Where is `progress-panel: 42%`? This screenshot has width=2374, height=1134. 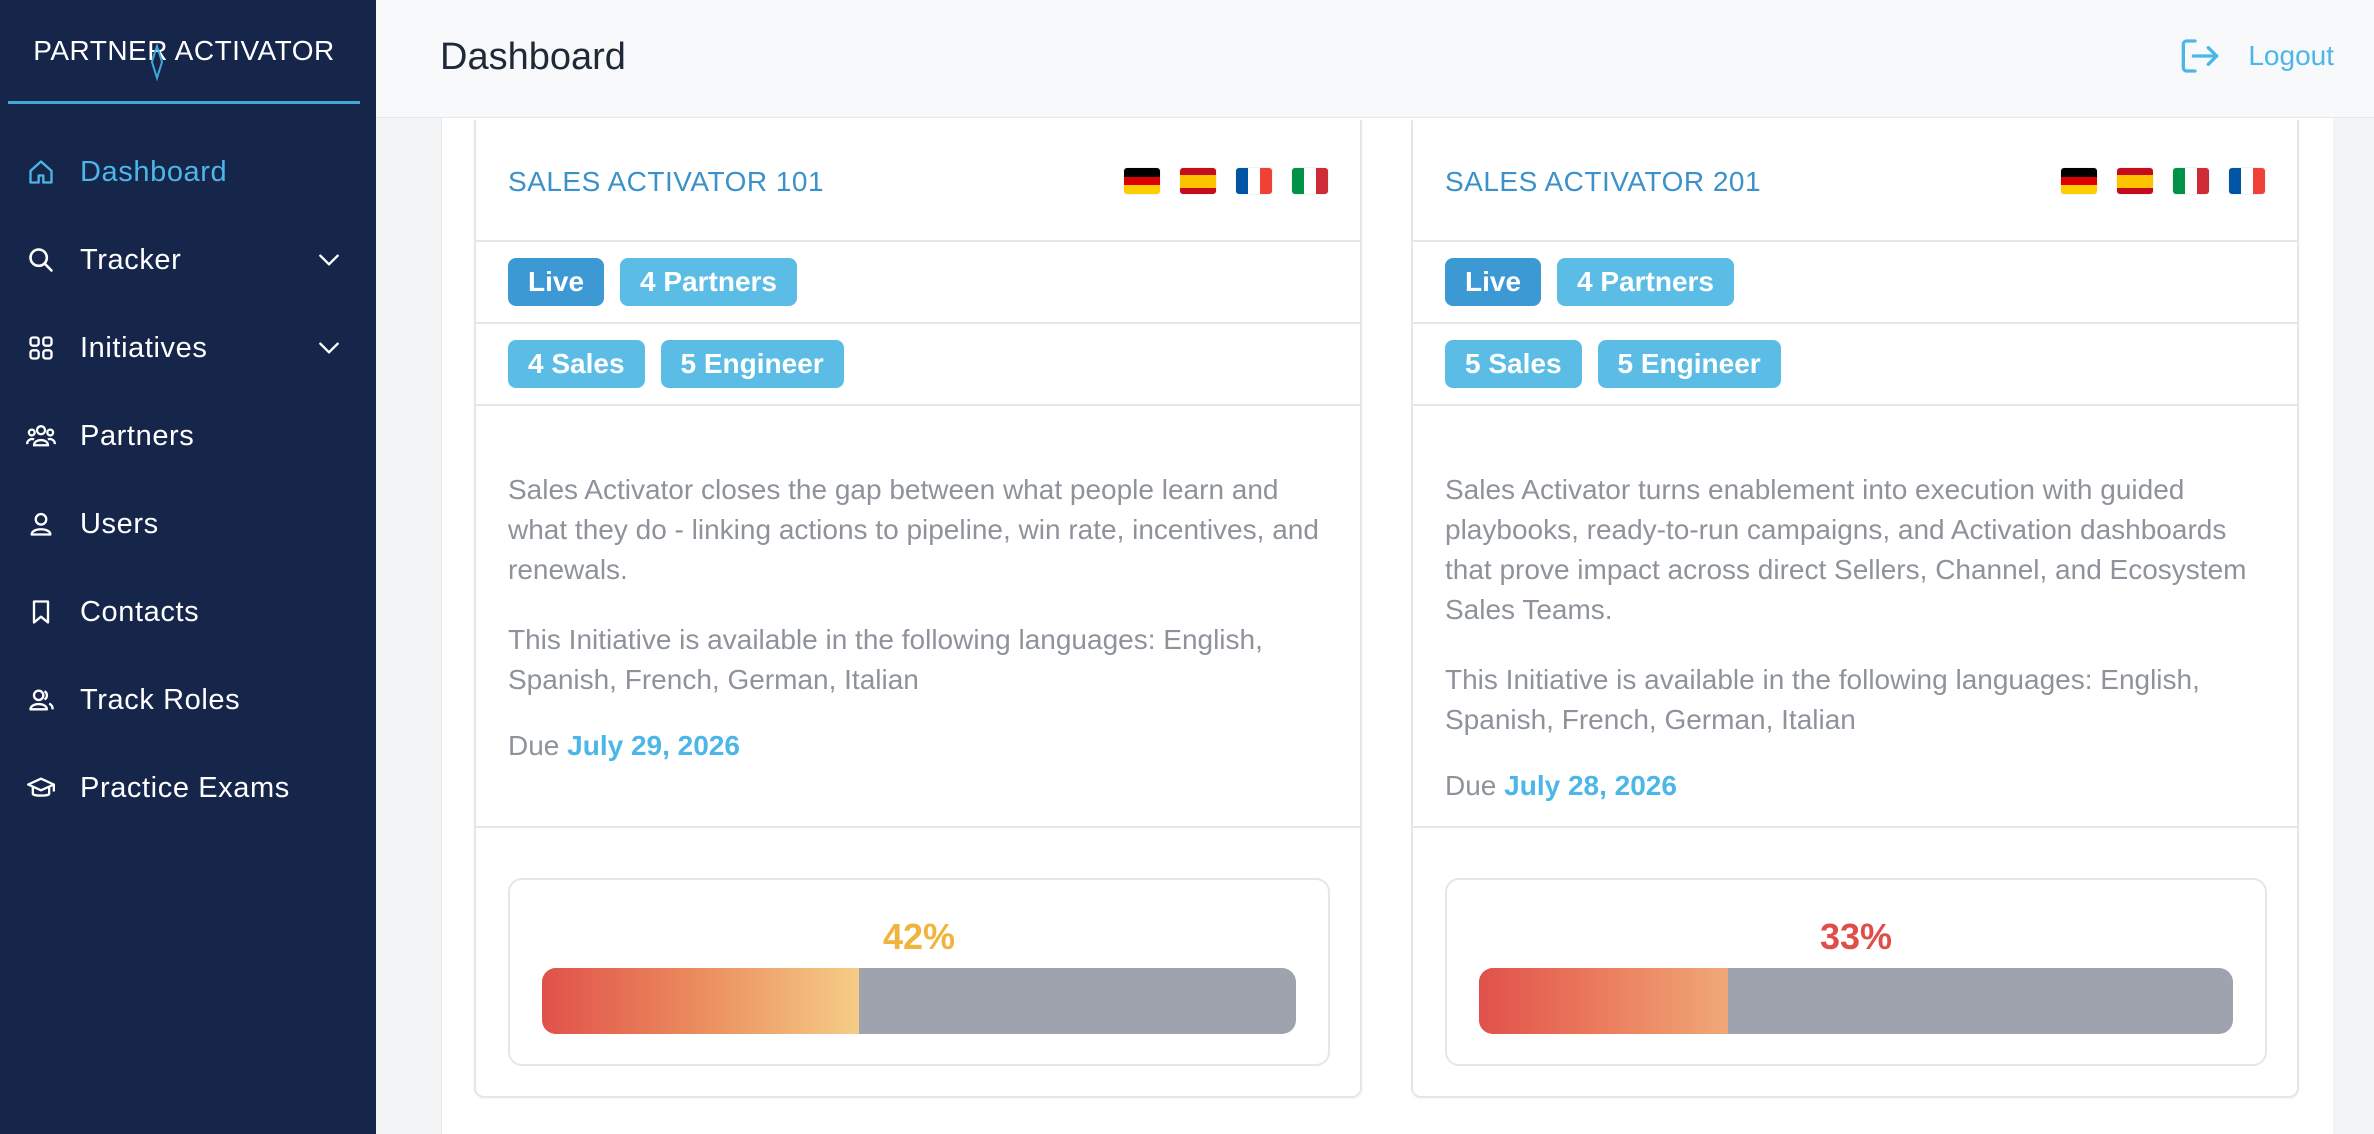
progress-panel: 42% is located at coordinates (919, 972).